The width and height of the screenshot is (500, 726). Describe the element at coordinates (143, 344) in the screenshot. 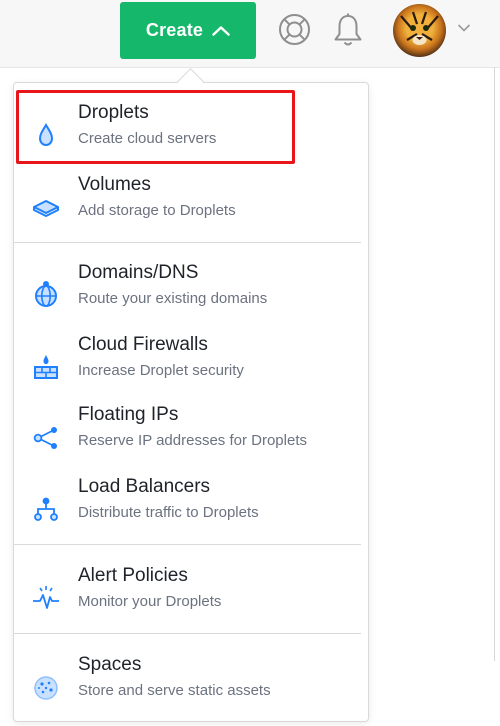

I see `menu-item-title: Cloud Firewalls` at that location.